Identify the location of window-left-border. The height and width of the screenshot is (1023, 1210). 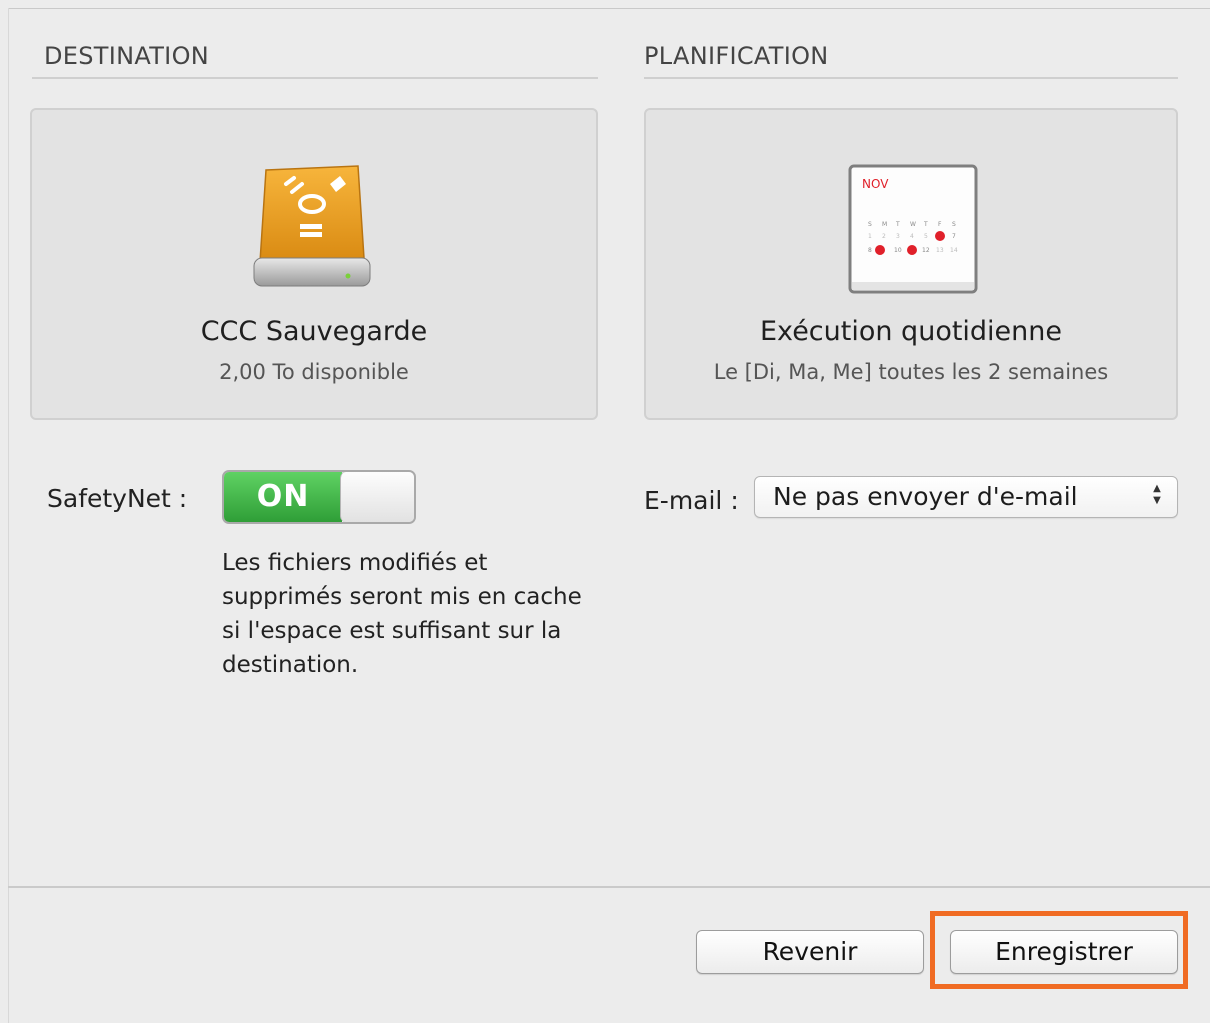
(8, 515).